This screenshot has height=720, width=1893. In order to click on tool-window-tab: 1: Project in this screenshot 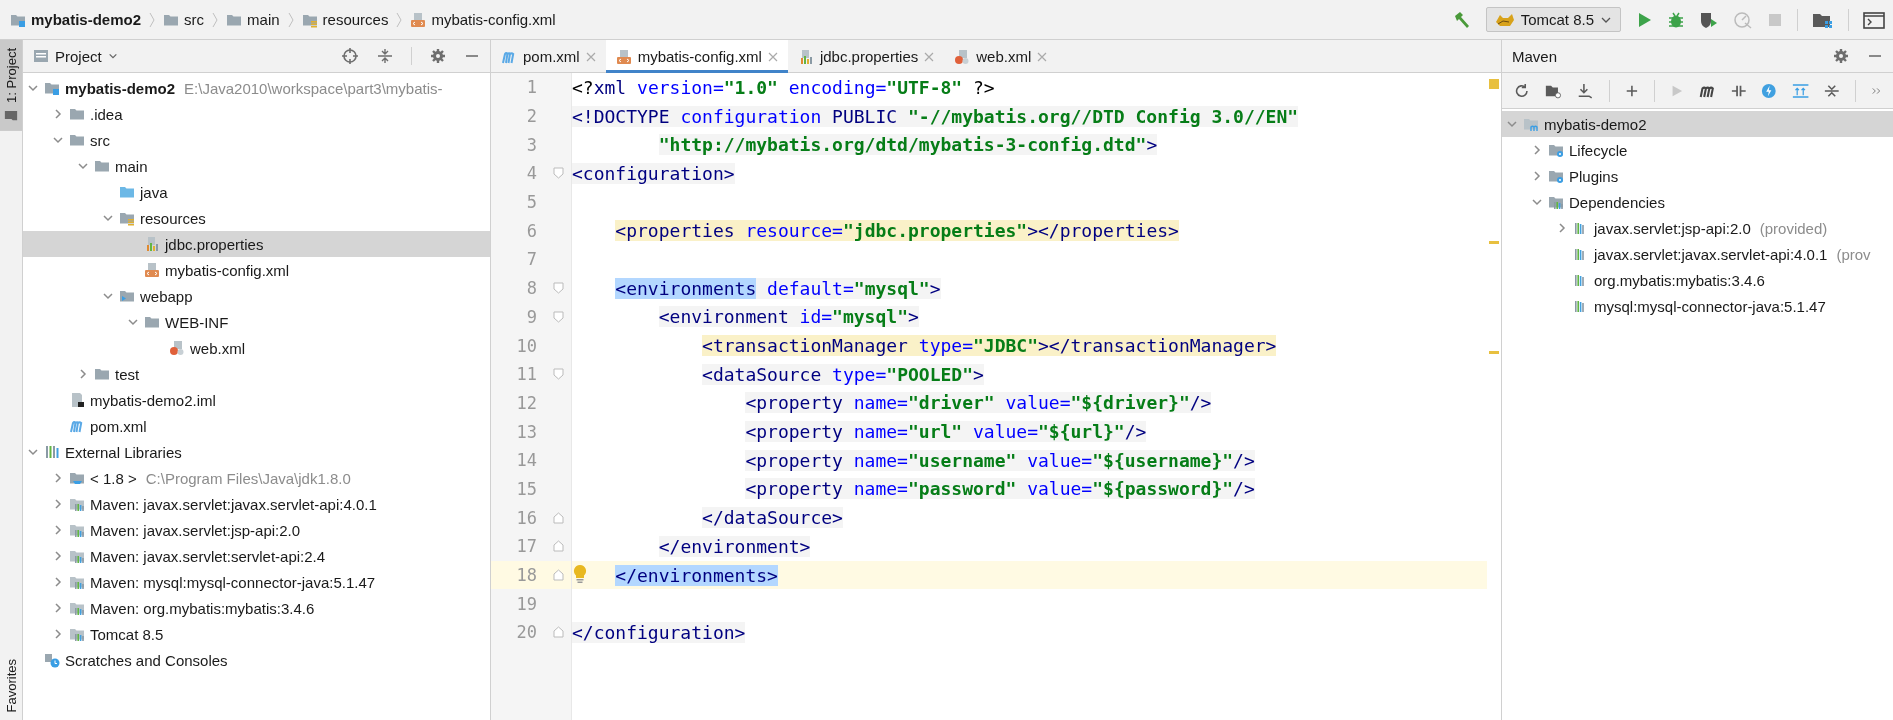, I will do `click(11, 85)`.